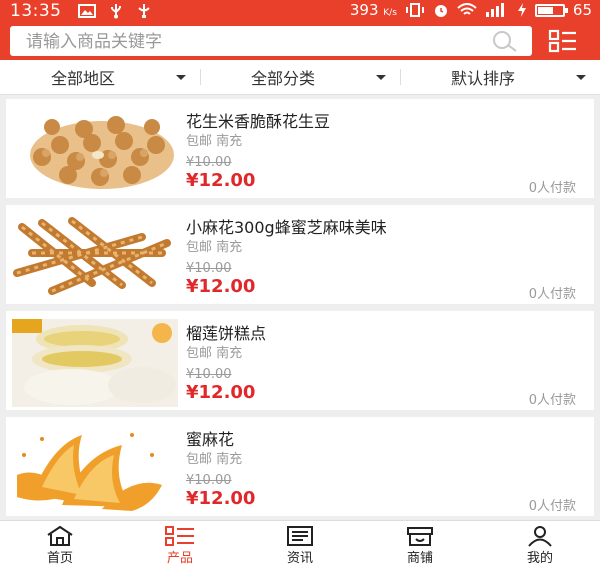 The image size is (600, 567). What do you see at coordinates (82, 78) in the screenshot?
I see `filter-label: 全部地区` at bounding box center [82, 78].